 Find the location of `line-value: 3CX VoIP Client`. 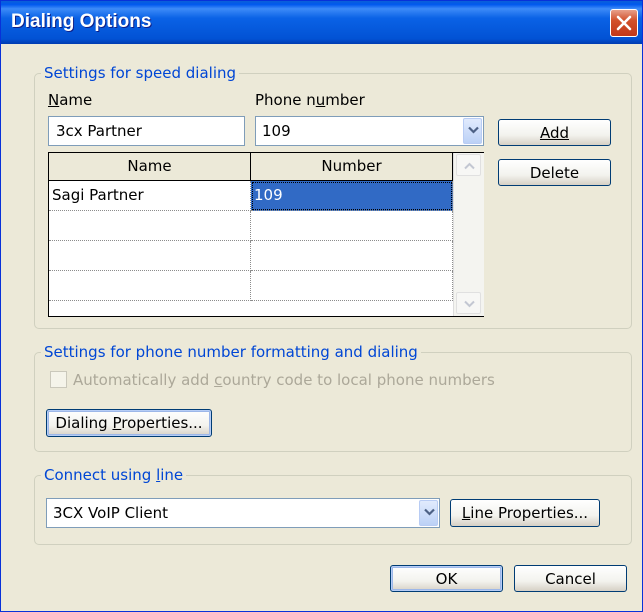

line-value: 3CX VoIP Client is located at coordinates (110, 513).